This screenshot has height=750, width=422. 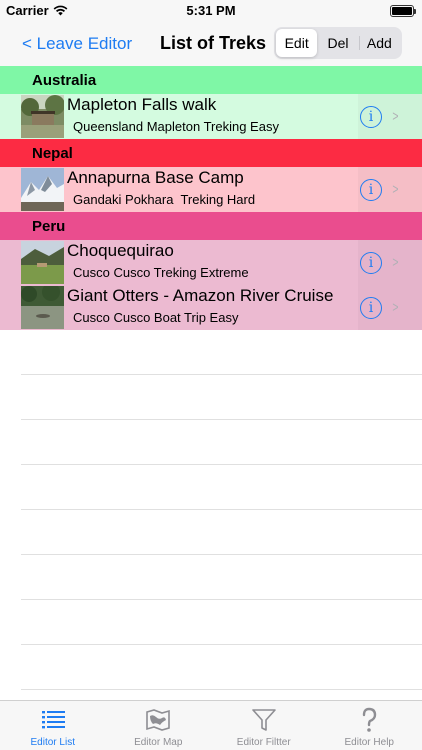 I want to click on tab-editor-help: Editor Help, so click(x=369, y=725).